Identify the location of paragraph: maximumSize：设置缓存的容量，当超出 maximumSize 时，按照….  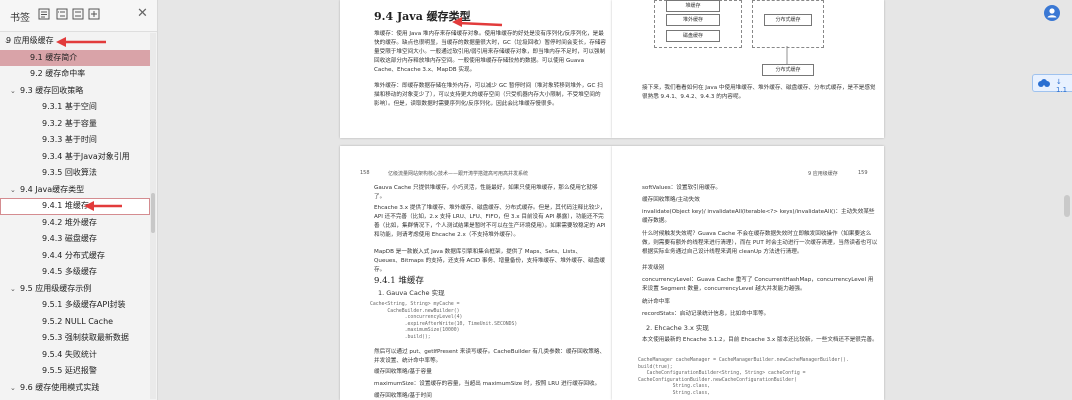
(487, 384).